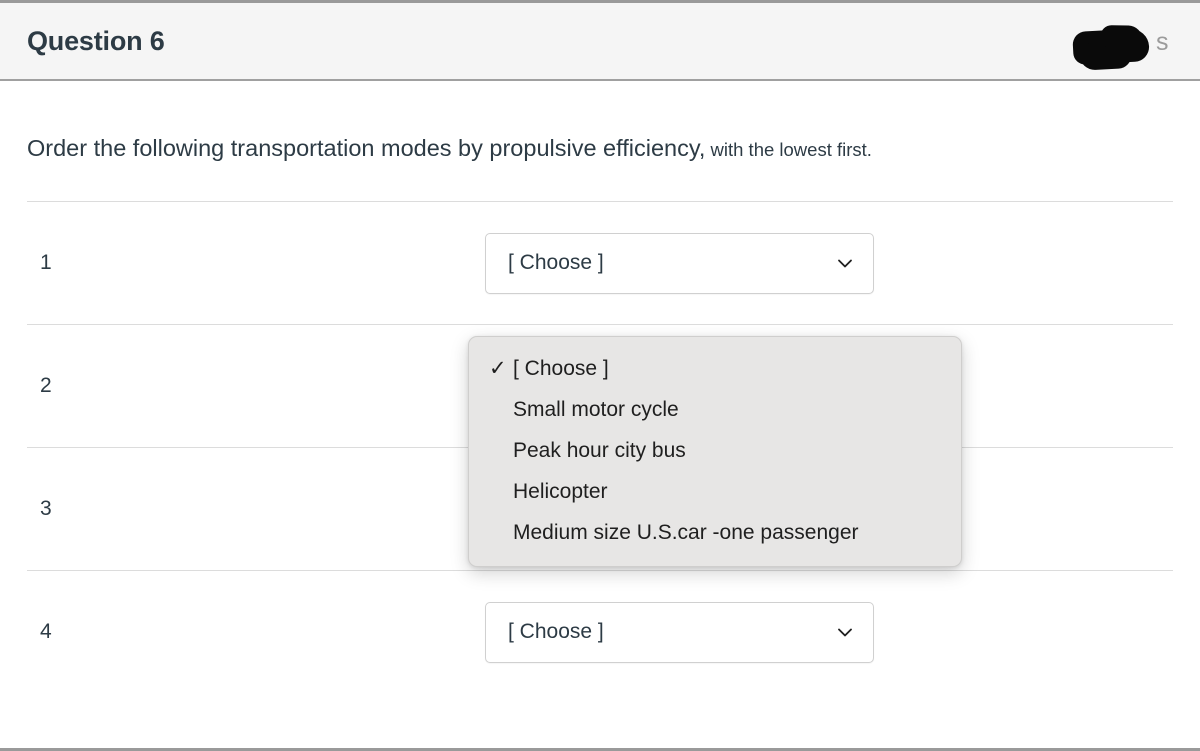  I want to click on question-header: Question 6 s, so click(600, 42).